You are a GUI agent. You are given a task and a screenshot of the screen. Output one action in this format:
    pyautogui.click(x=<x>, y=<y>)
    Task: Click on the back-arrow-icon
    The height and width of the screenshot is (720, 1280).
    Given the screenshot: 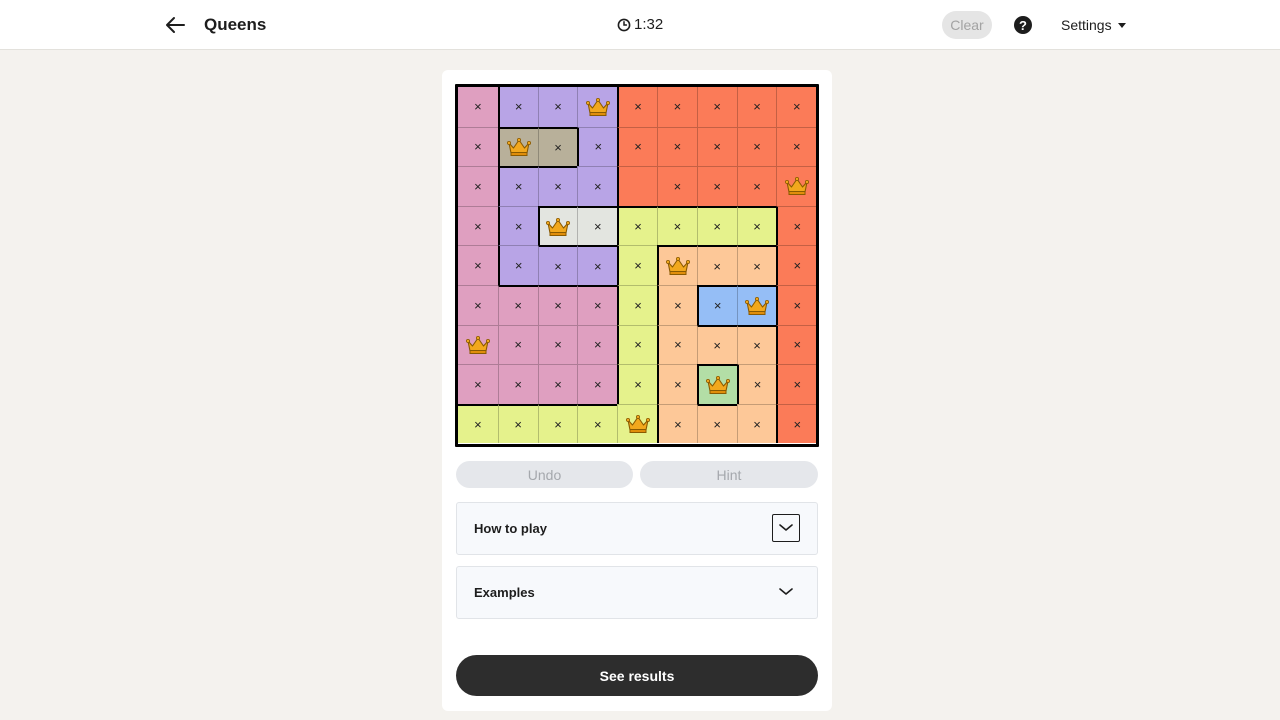 What is the action you would take?
    pyautogui.click(x=175, y=25)
    